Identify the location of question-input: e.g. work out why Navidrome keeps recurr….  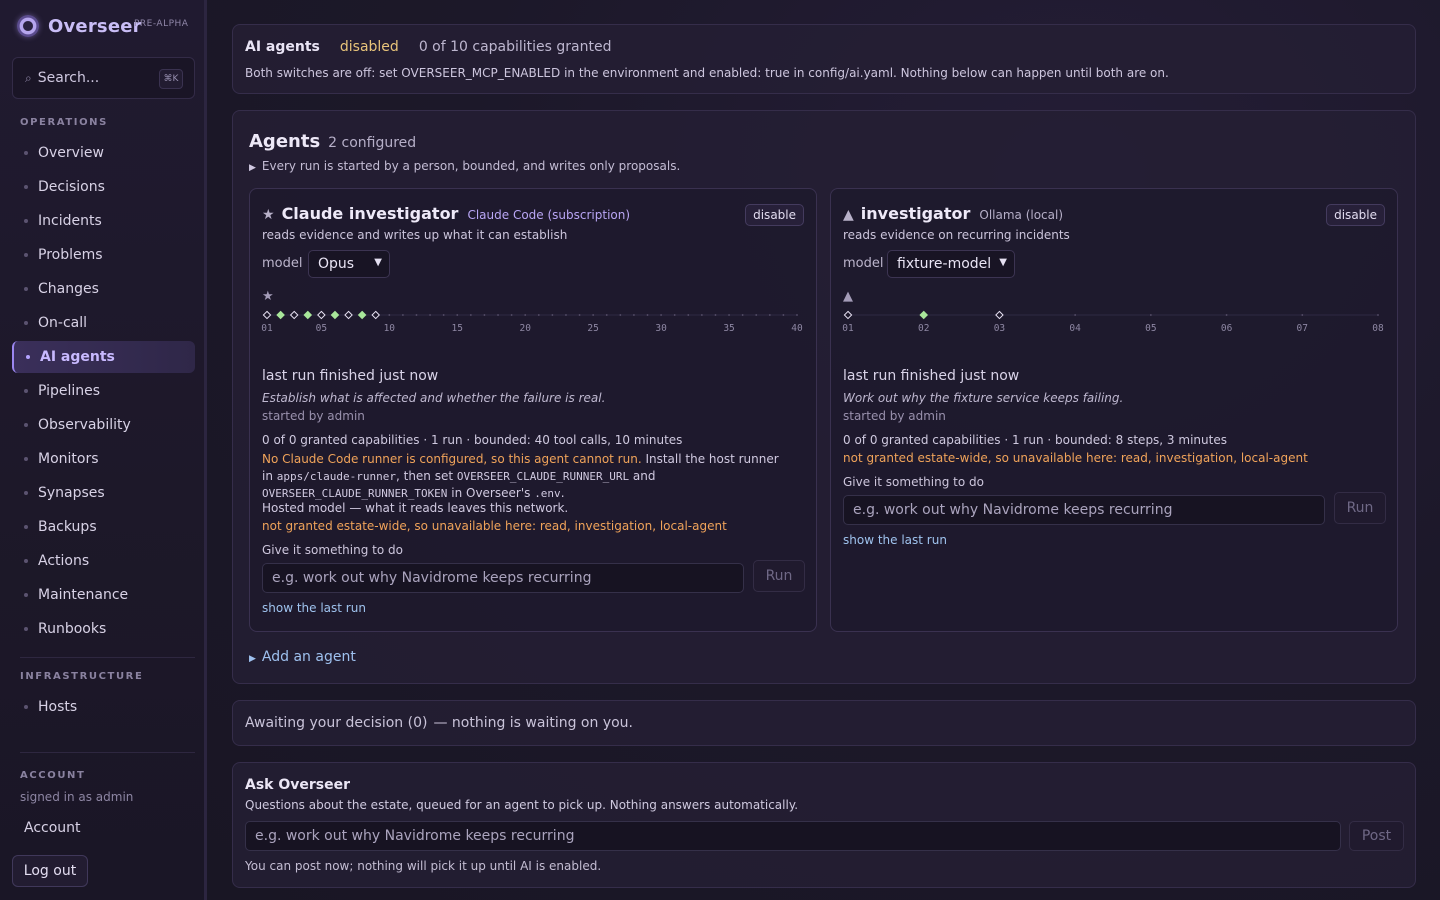
(793, 836).